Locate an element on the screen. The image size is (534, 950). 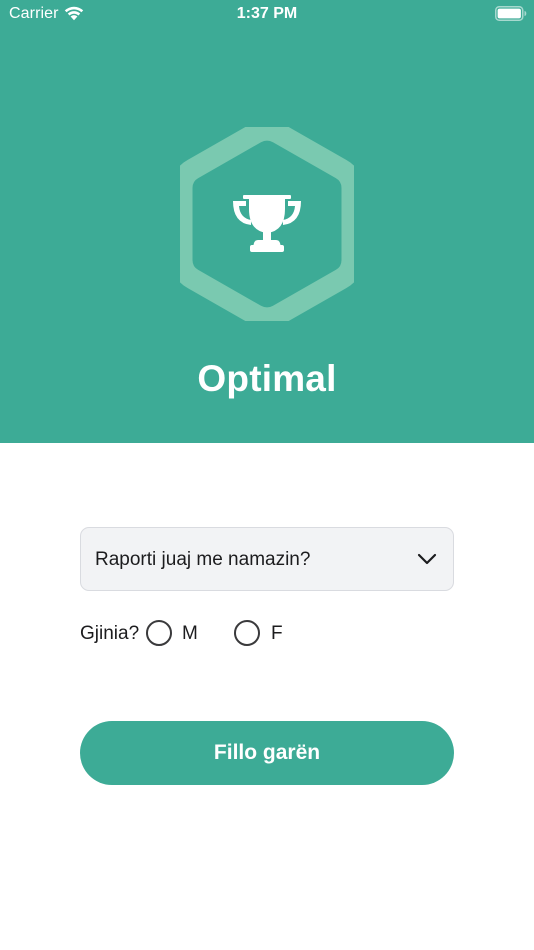
trophy-badge is located at coordinates (267, 224).